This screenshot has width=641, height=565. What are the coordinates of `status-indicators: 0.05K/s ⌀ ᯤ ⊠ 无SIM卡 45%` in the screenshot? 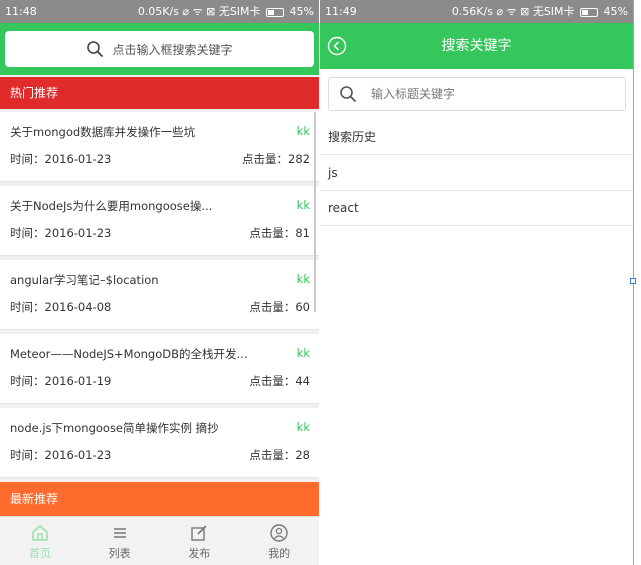 It's located at (226, 11).